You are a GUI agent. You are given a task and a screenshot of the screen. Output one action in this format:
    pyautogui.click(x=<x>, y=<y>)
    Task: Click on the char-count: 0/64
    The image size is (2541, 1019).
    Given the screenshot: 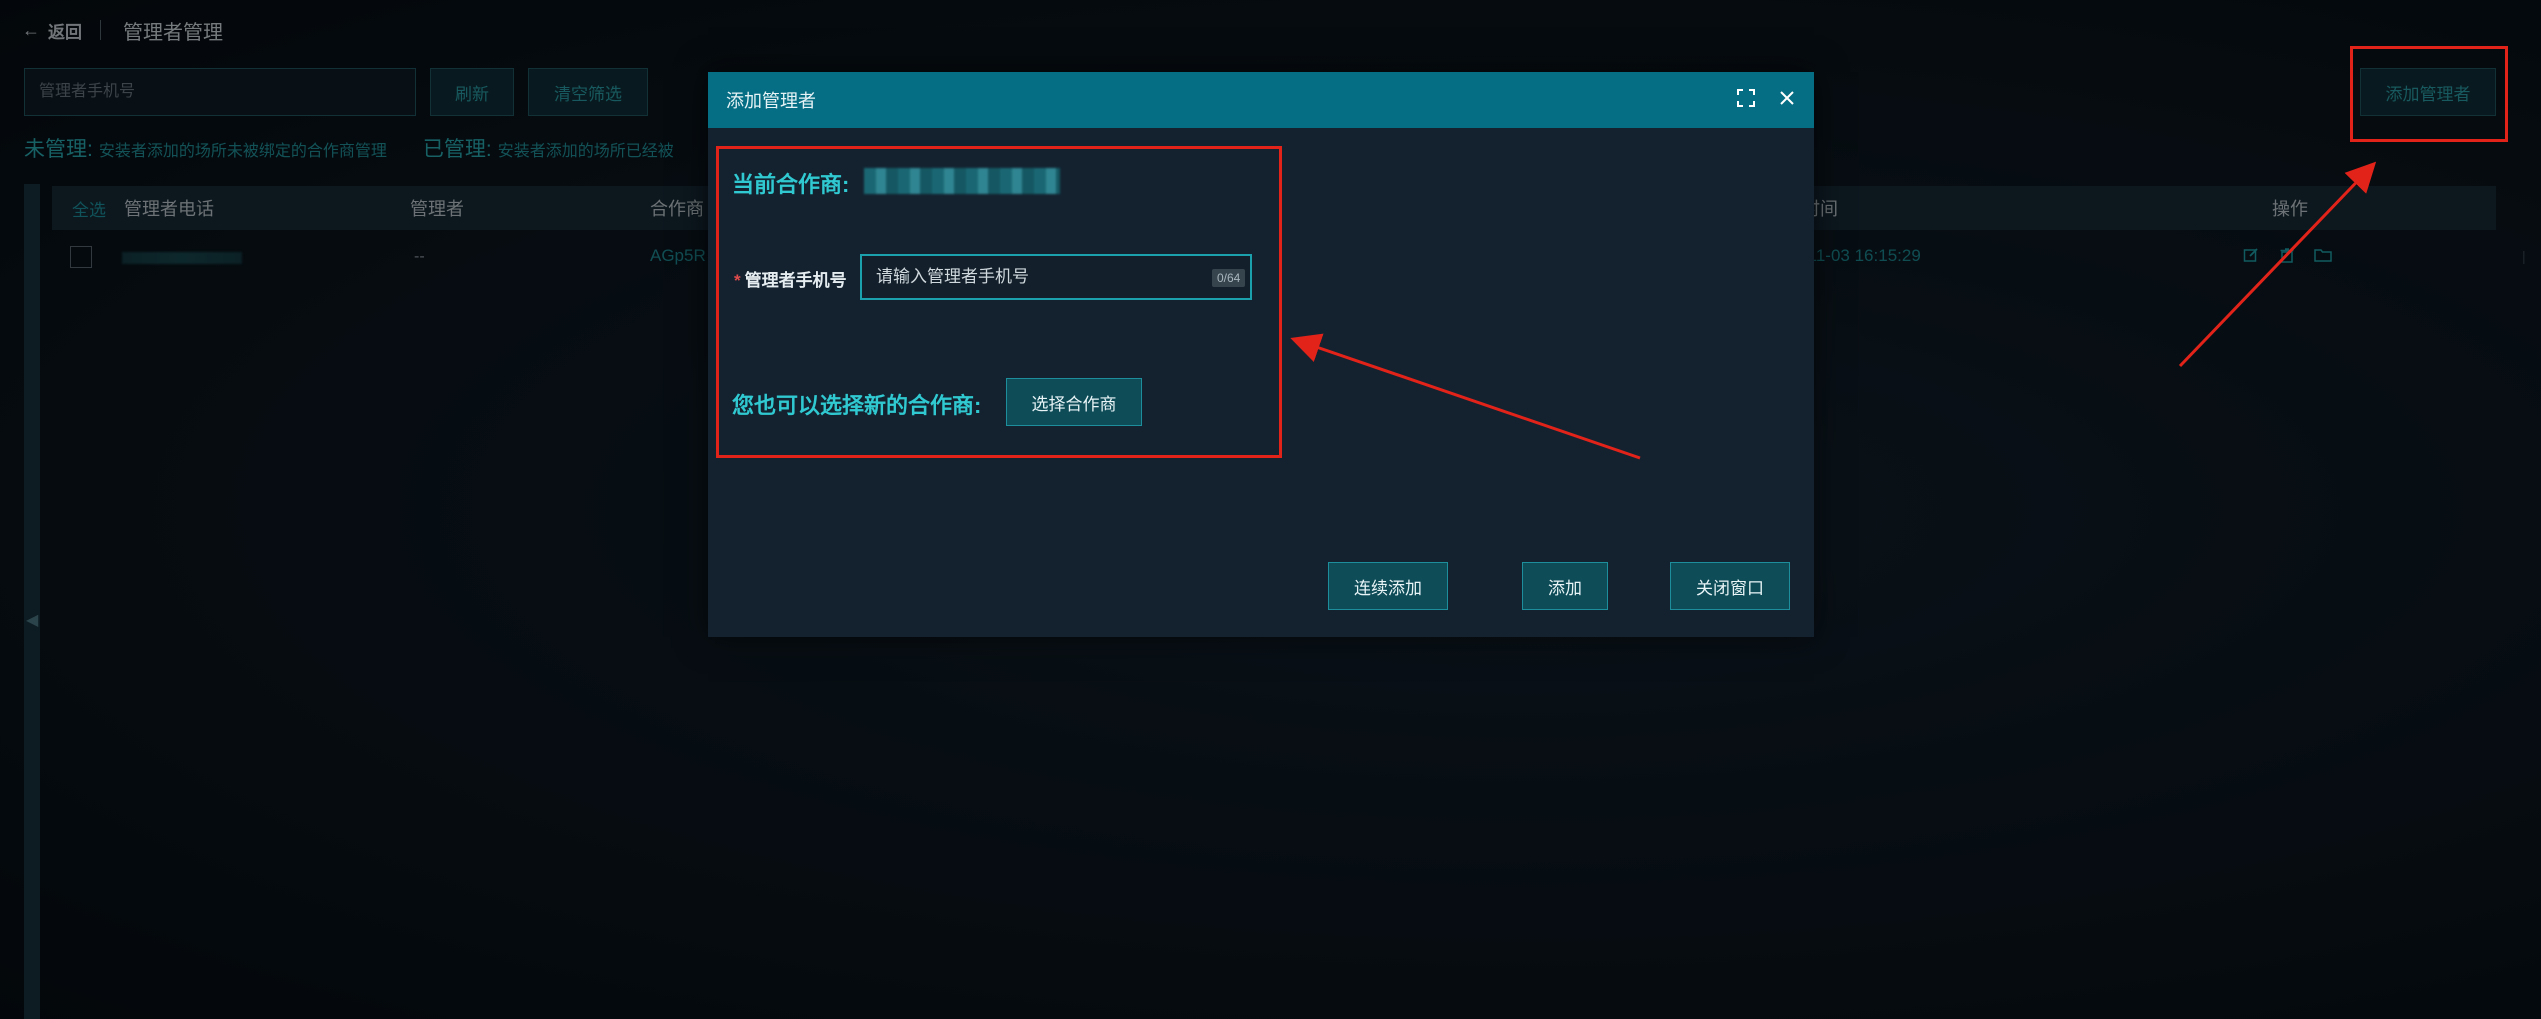 What is the action you would take?
    pyautogui.click(x=1229, y=278)
    